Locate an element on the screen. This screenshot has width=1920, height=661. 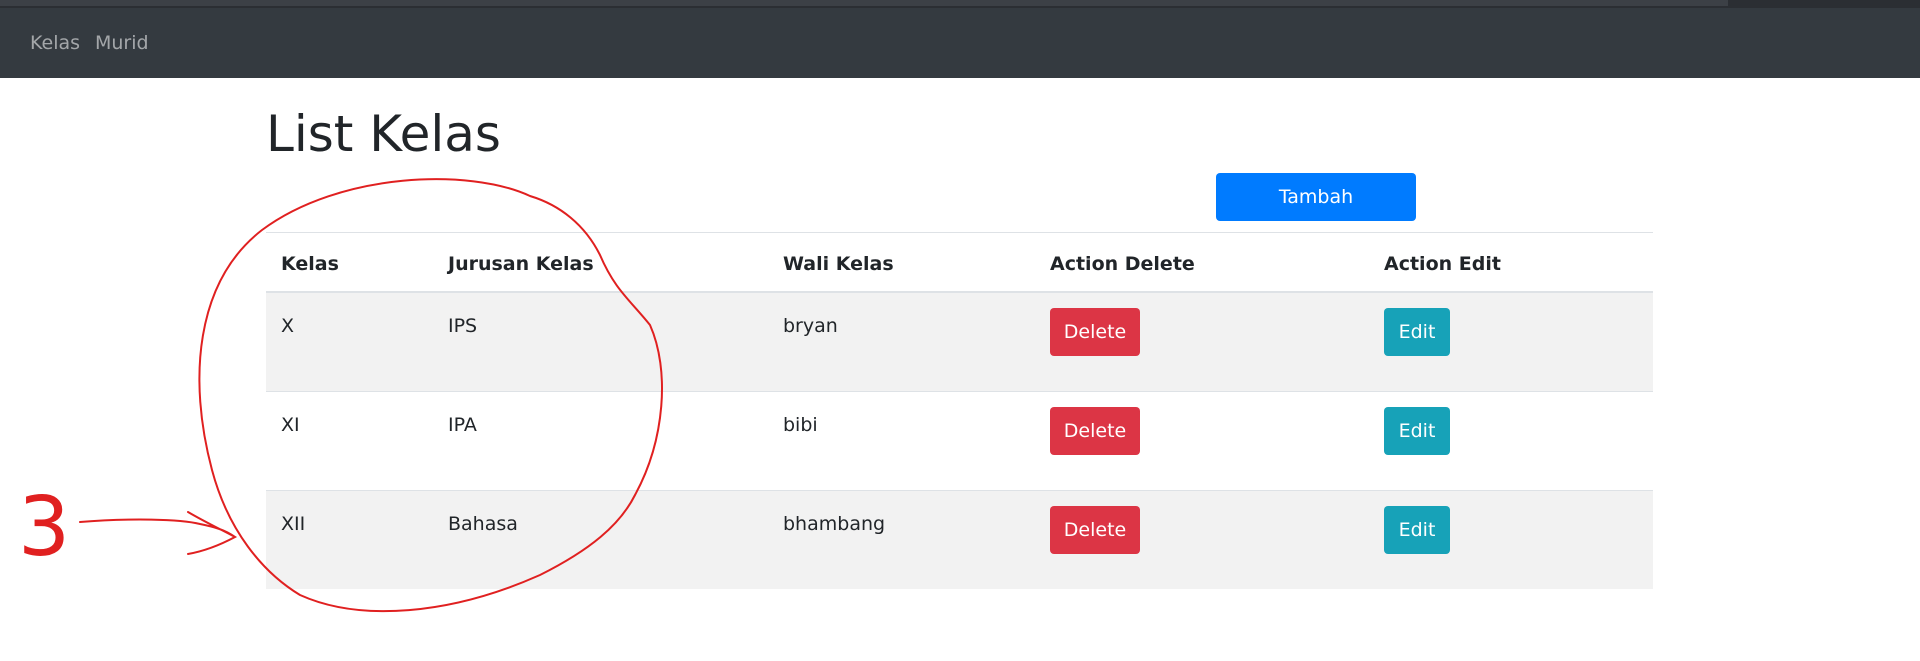
header-action-delete: Action Delete is located at coordinates (1122, 264).